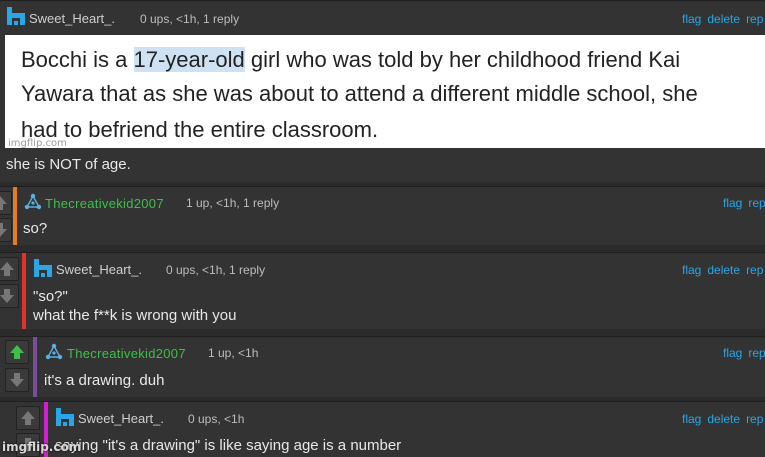 This screenshot has width=765, height=457. I want to click on comment-meta: 1 up, <1h, 1 reply, so click(233, 203).